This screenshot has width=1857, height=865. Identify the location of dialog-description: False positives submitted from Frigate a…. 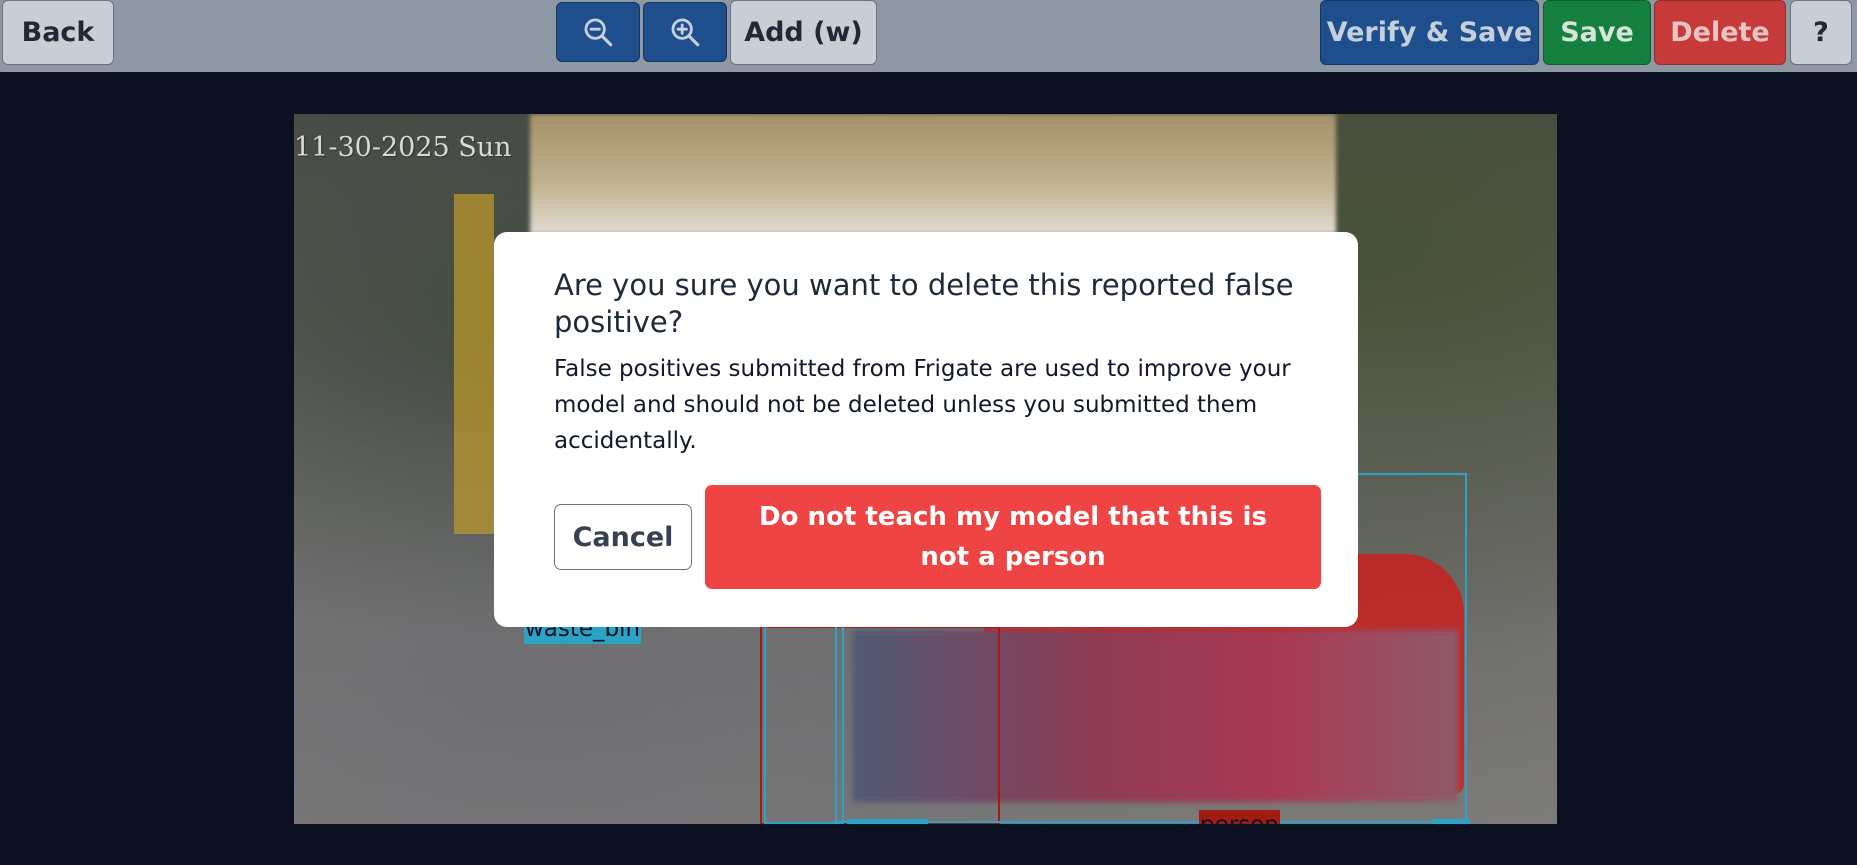
(922, 405).